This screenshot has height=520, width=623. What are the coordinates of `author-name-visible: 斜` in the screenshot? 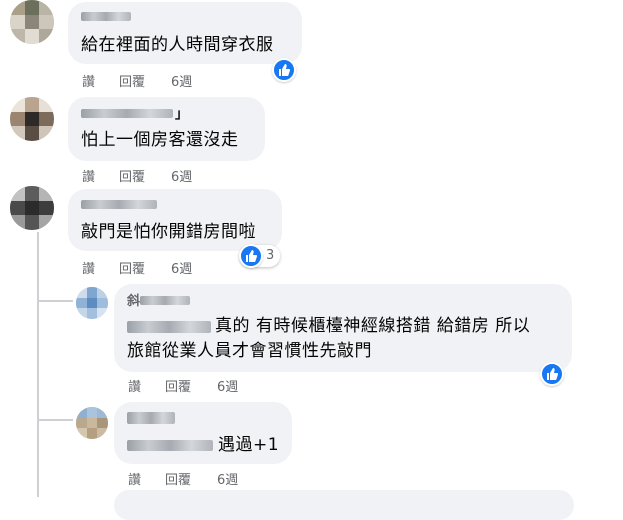 It's located at (134, 301).